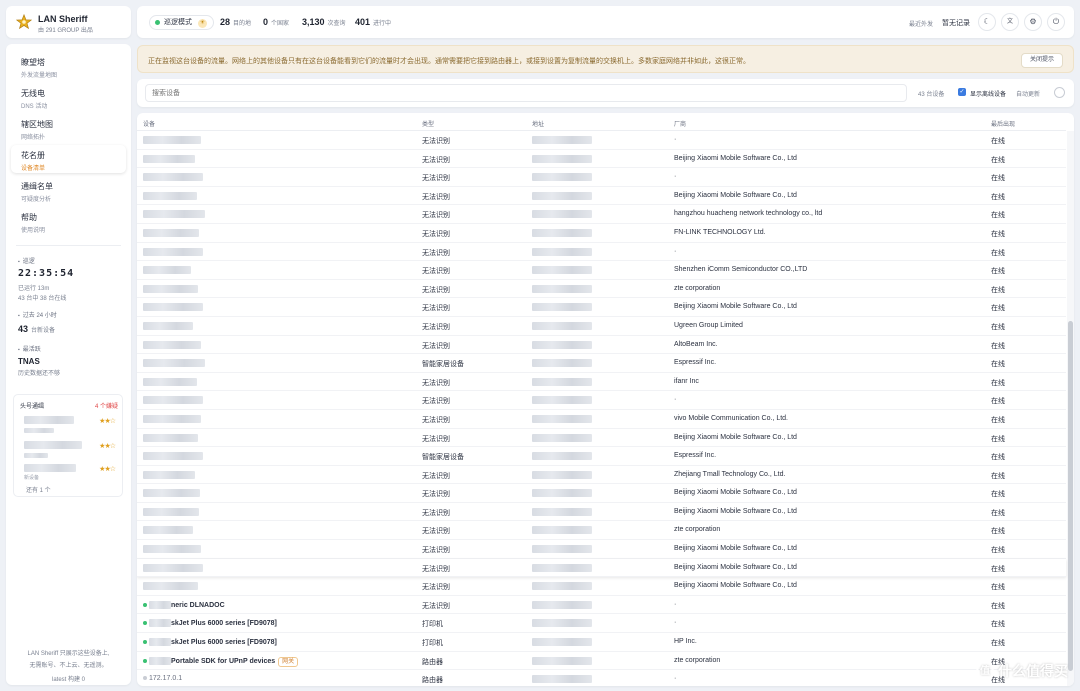  What do you see at coordinates (107, 469) in the screenshot?
I see `suspicion-stars: ★★☆` at bounding box center [107, 469].